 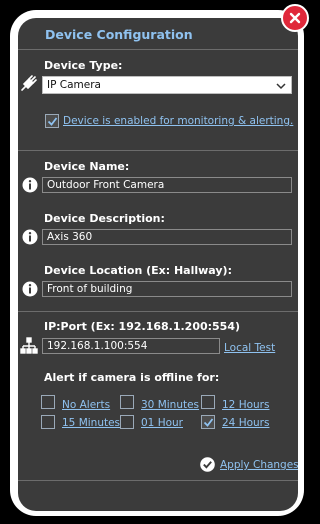 I want to click on 12-hours-checkbox, so click(x=208, y=402).